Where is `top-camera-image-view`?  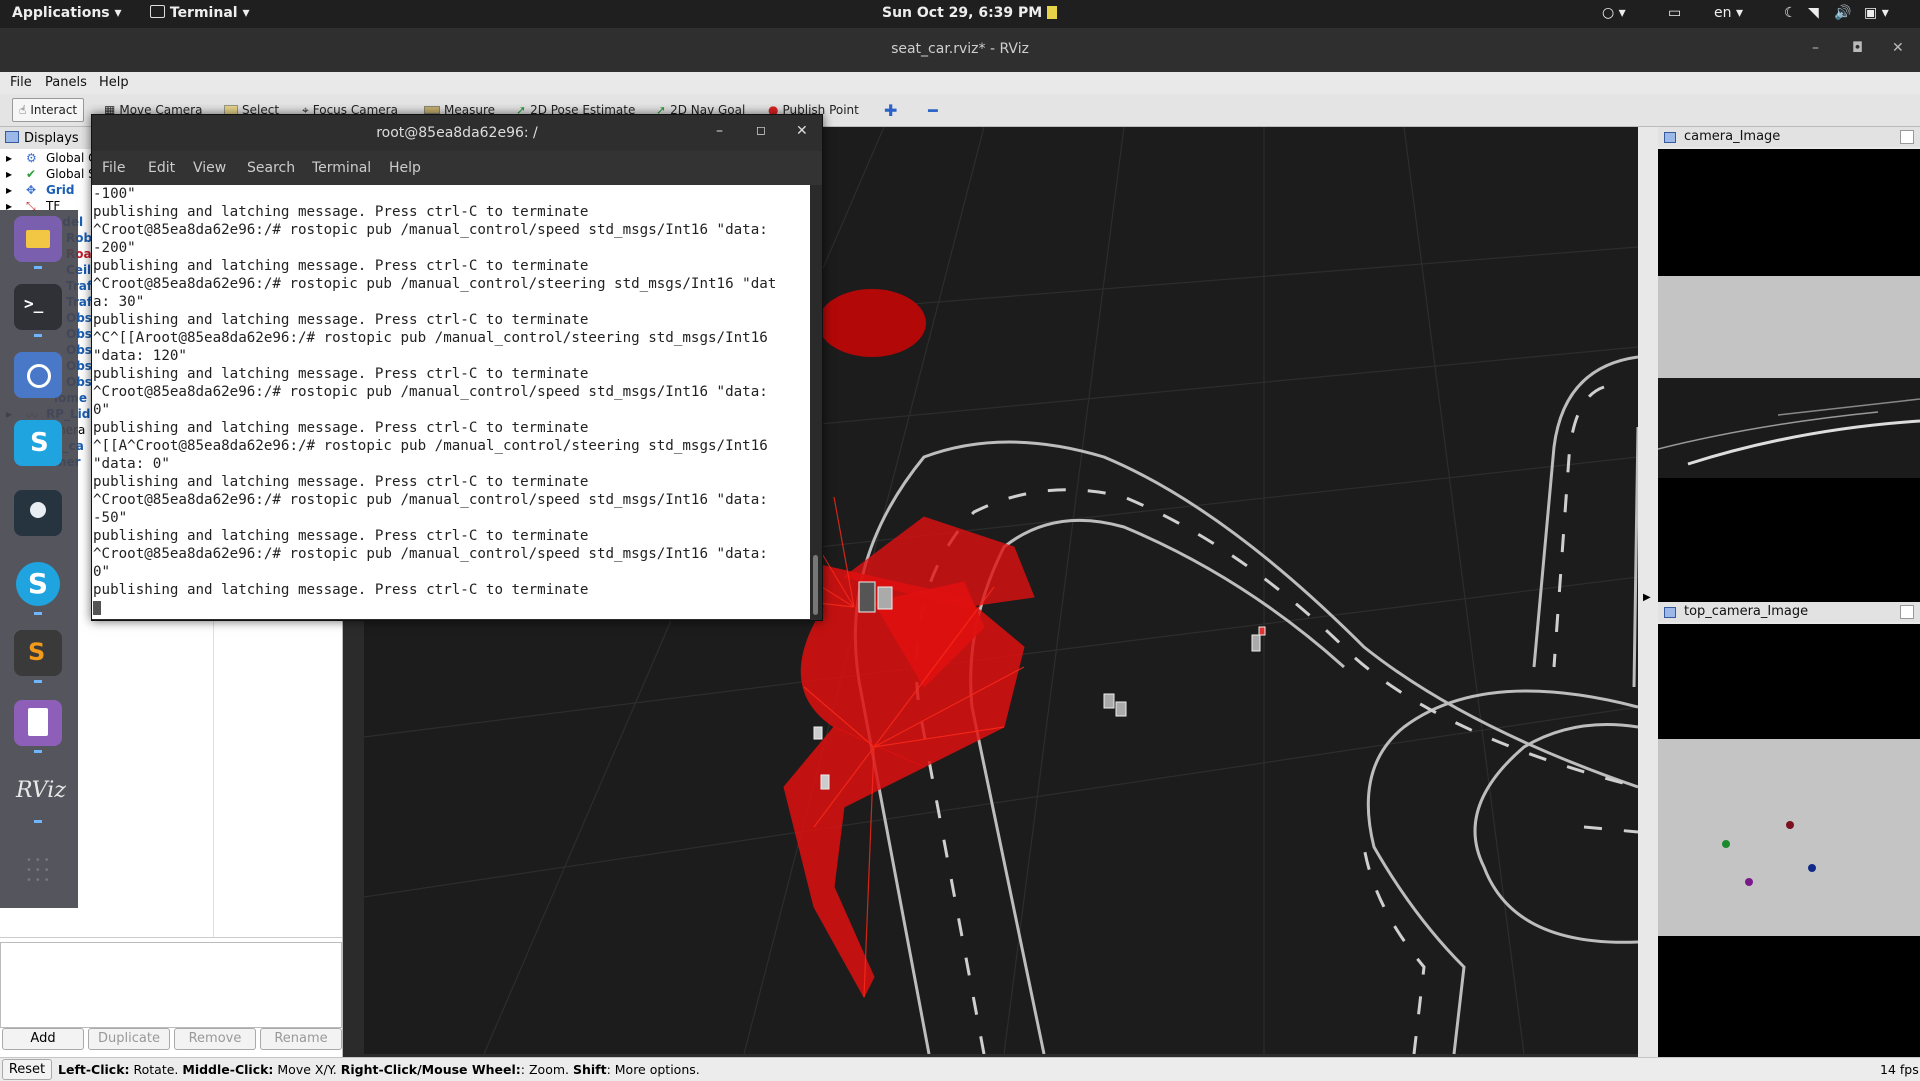
top-camera-image-view is located at coordinates (1789, 840).